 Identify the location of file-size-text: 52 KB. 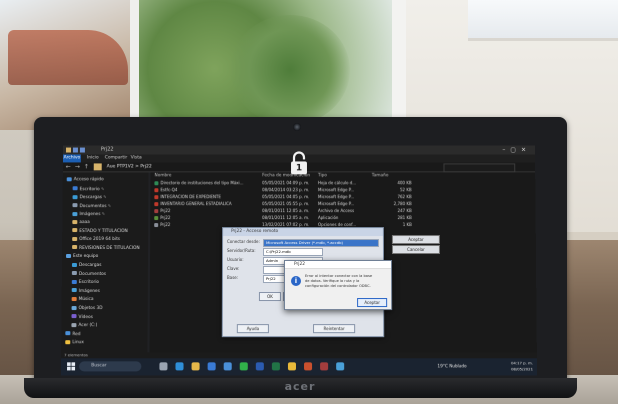
(406, 189).